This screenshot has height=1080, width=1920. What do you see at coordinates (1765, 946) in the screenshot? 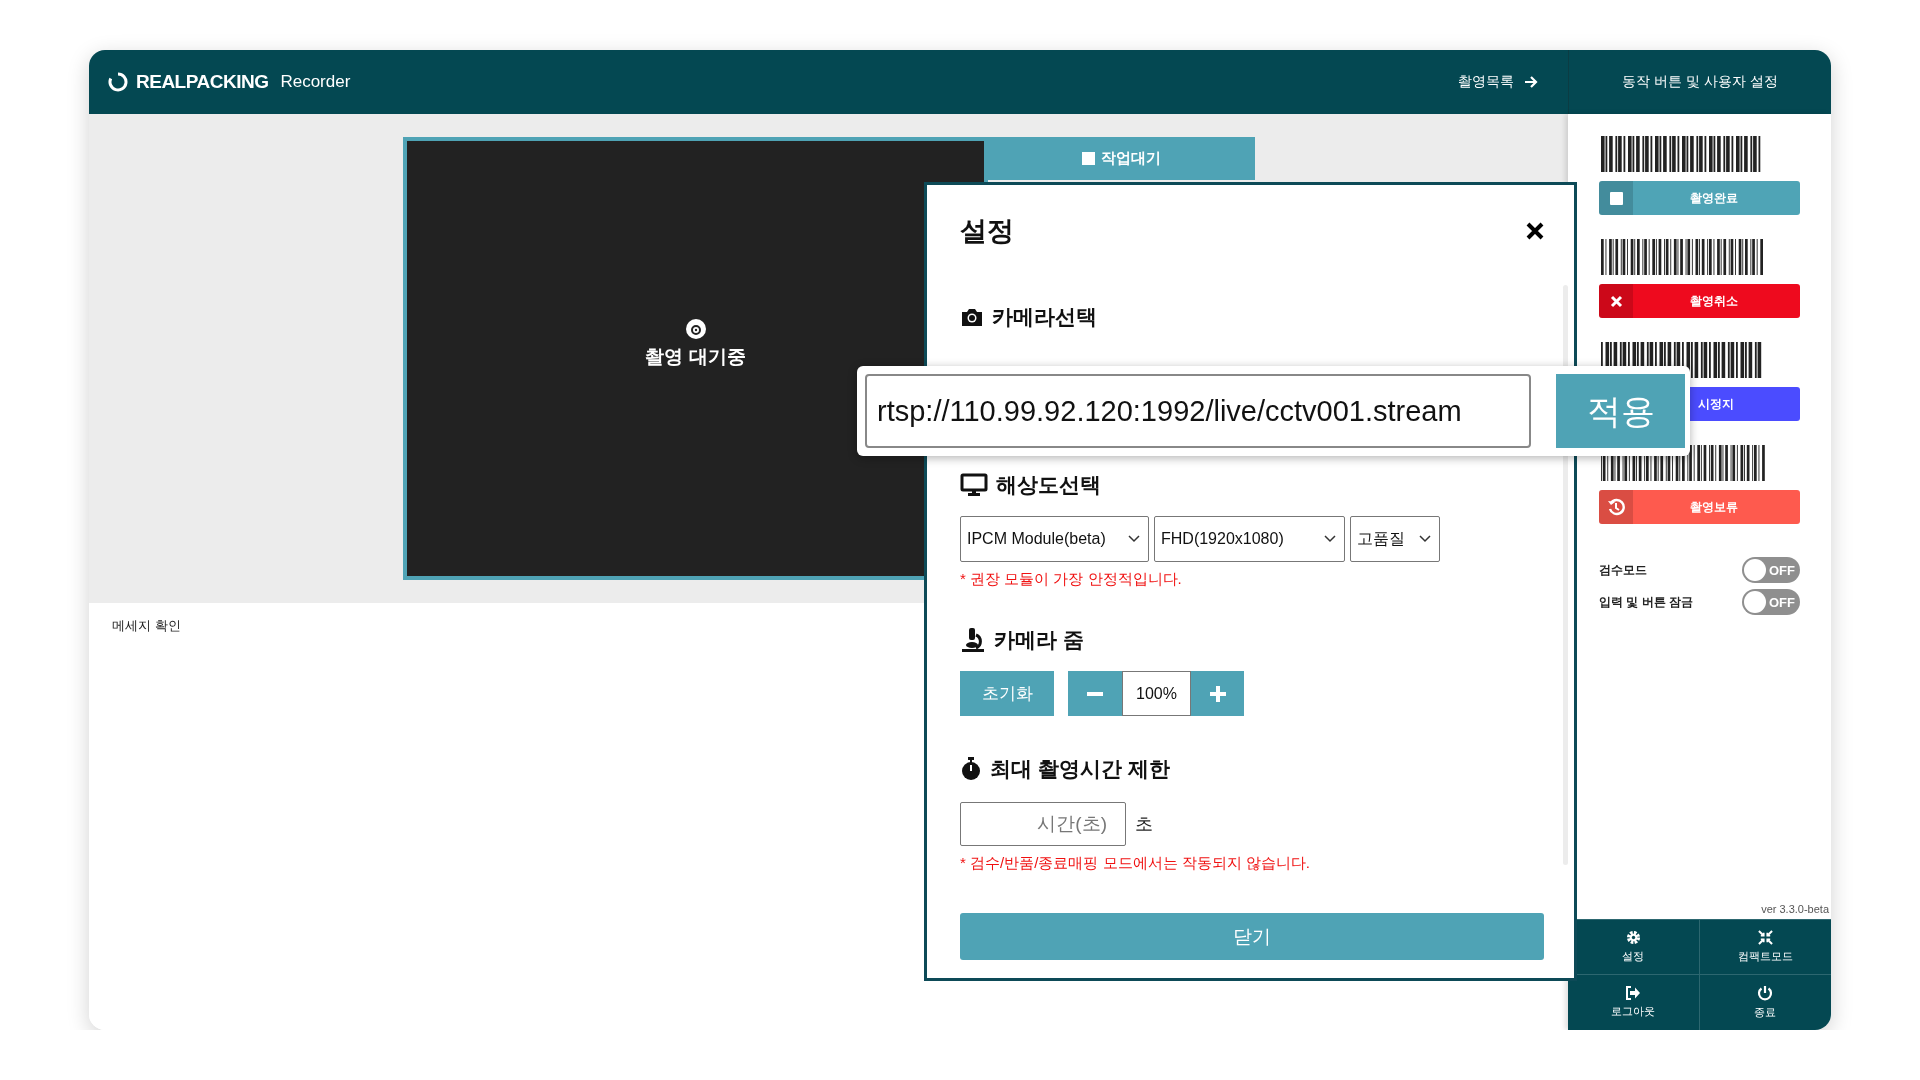
I see `footer-button: 컴팩트모드` at bounding box center [1765, 946].